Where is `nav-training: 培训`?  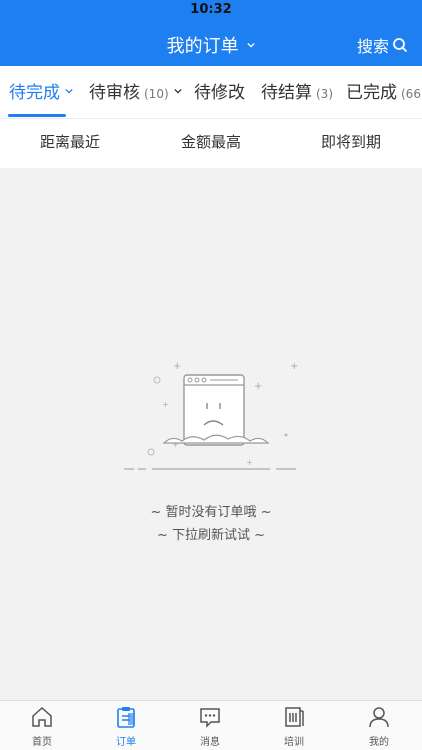
nav-training: 培训 is located at coordinates (294, 726).